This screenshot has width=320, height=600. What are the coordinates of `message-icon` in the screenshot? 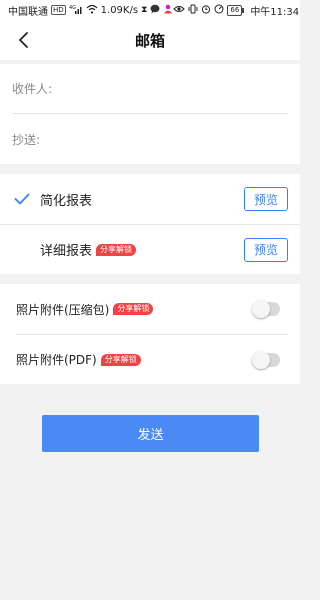 It's located at (155, 10).